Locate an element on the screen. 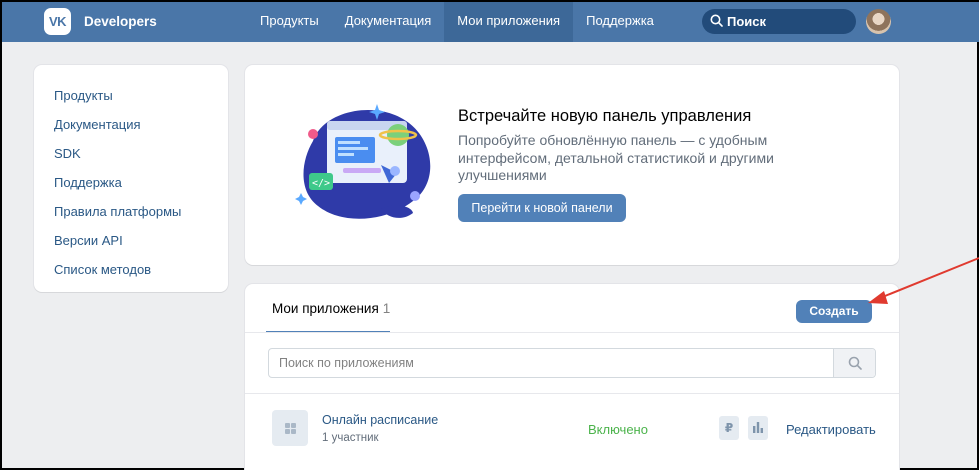 The height and width of the screenshot is (470, 979). nav-documentation: Документация is located at coordinates (388, 22).